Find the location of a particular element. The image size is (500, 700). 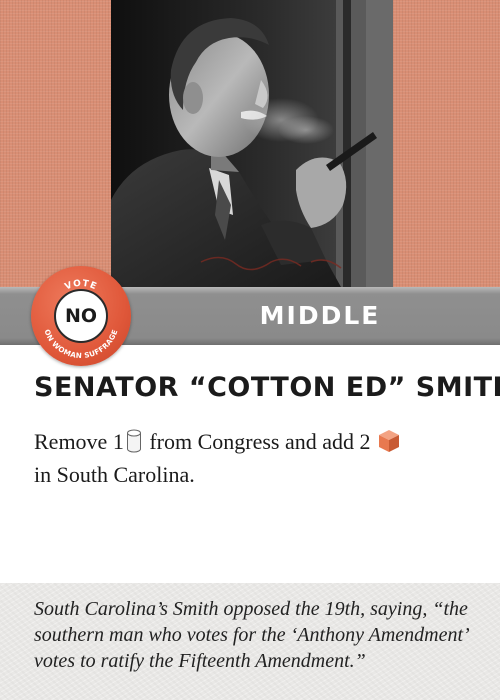

vote-badge: VOTE ON WOMAN SUFFRAGE NO is located at coordinates (81, 316).